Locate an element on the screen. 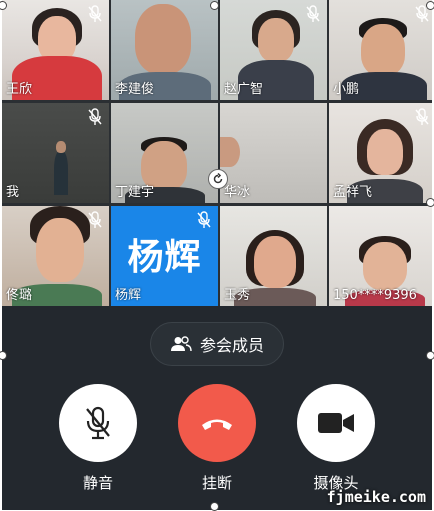 The height and width of the screenshot is (511, 434). video-camera-icon is located at coordinates (336, 423).